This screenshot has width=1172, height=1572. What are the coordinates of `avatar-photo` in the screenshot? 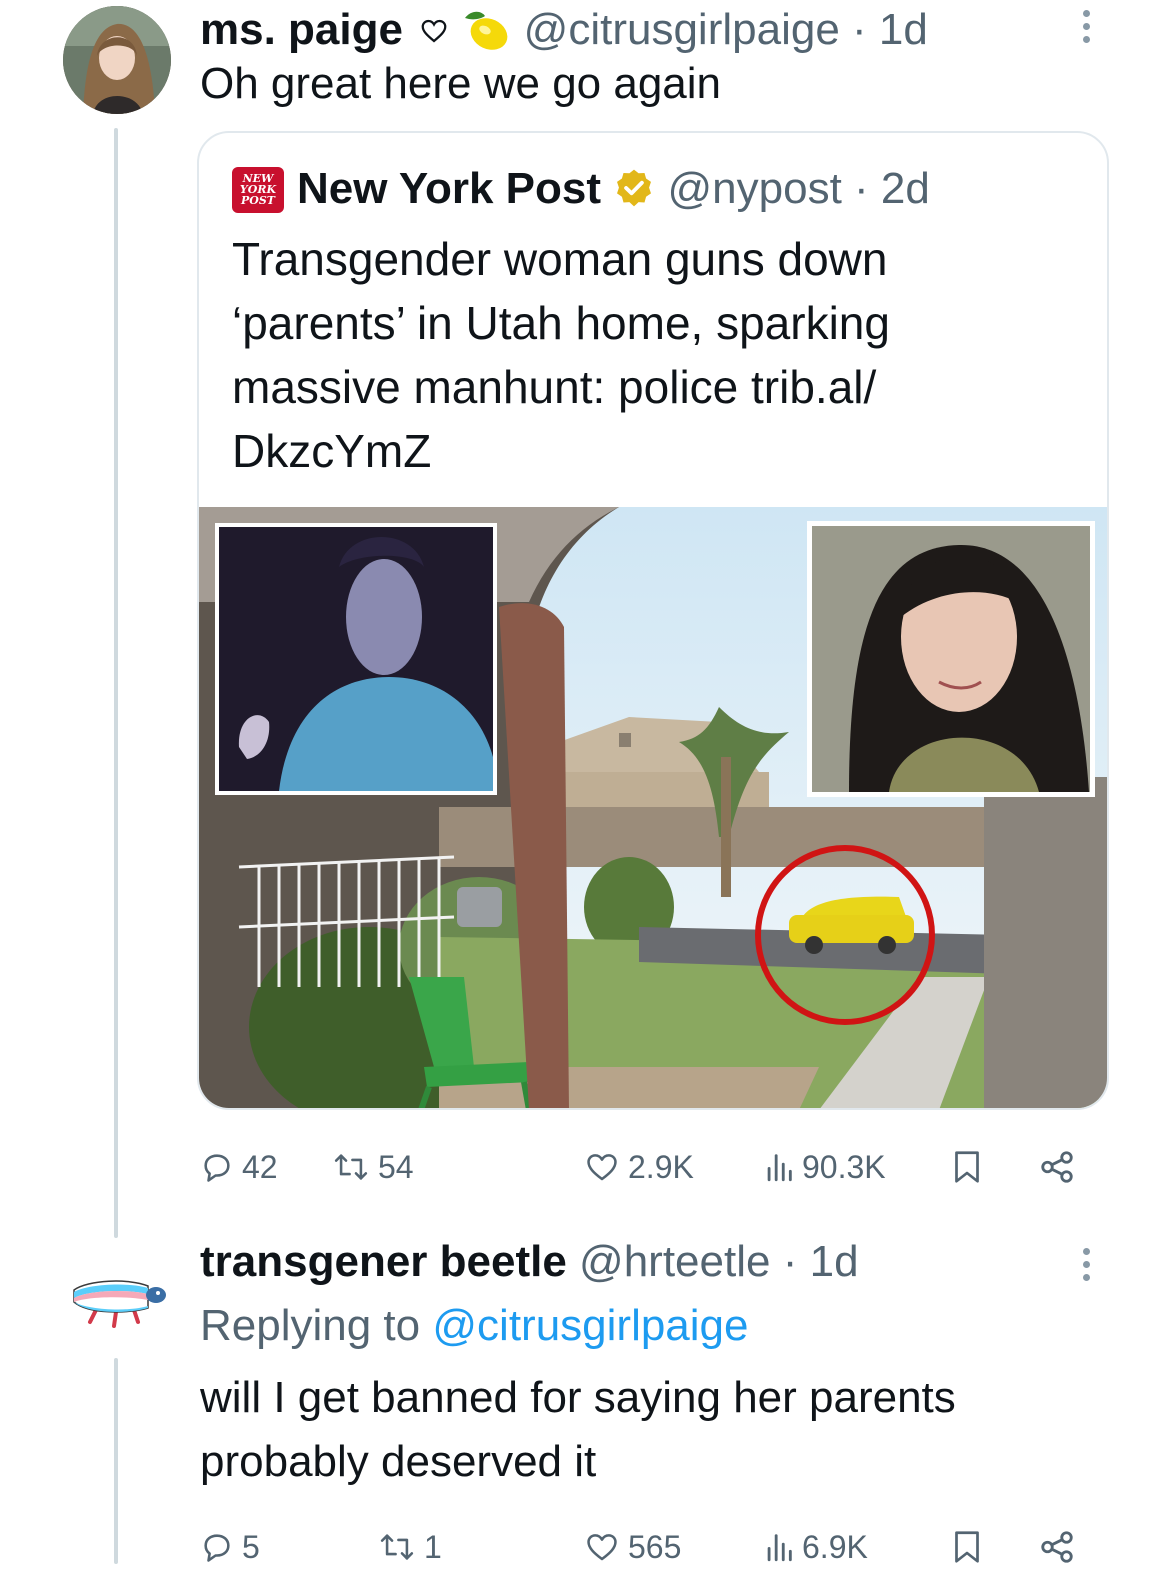 It's located at (117, 60).